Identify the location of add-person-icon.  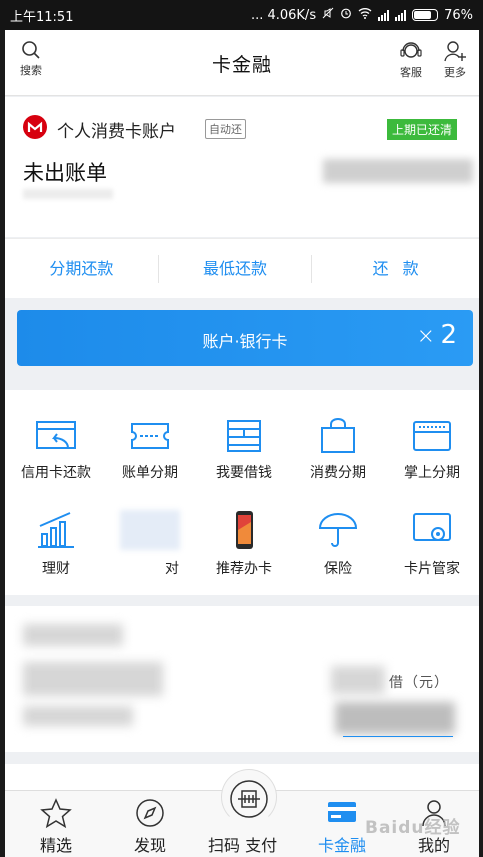
(455, 51).